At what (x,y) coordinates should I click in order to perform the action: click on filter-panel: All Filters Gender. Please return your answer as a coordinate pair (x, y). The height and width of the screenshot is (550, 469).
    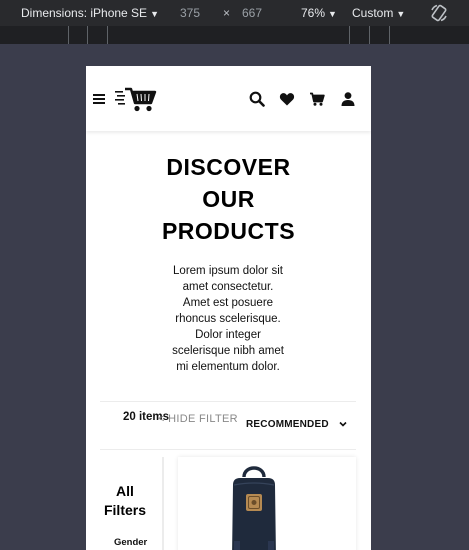
    Looking at the image, I should click on (125, 503).